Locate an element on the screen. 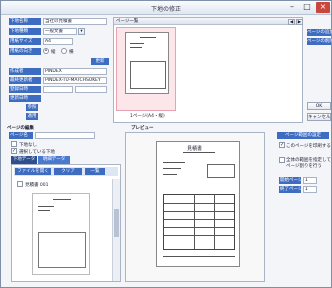  end-page-label: 終了ページ is located at coordinates (290, 189).